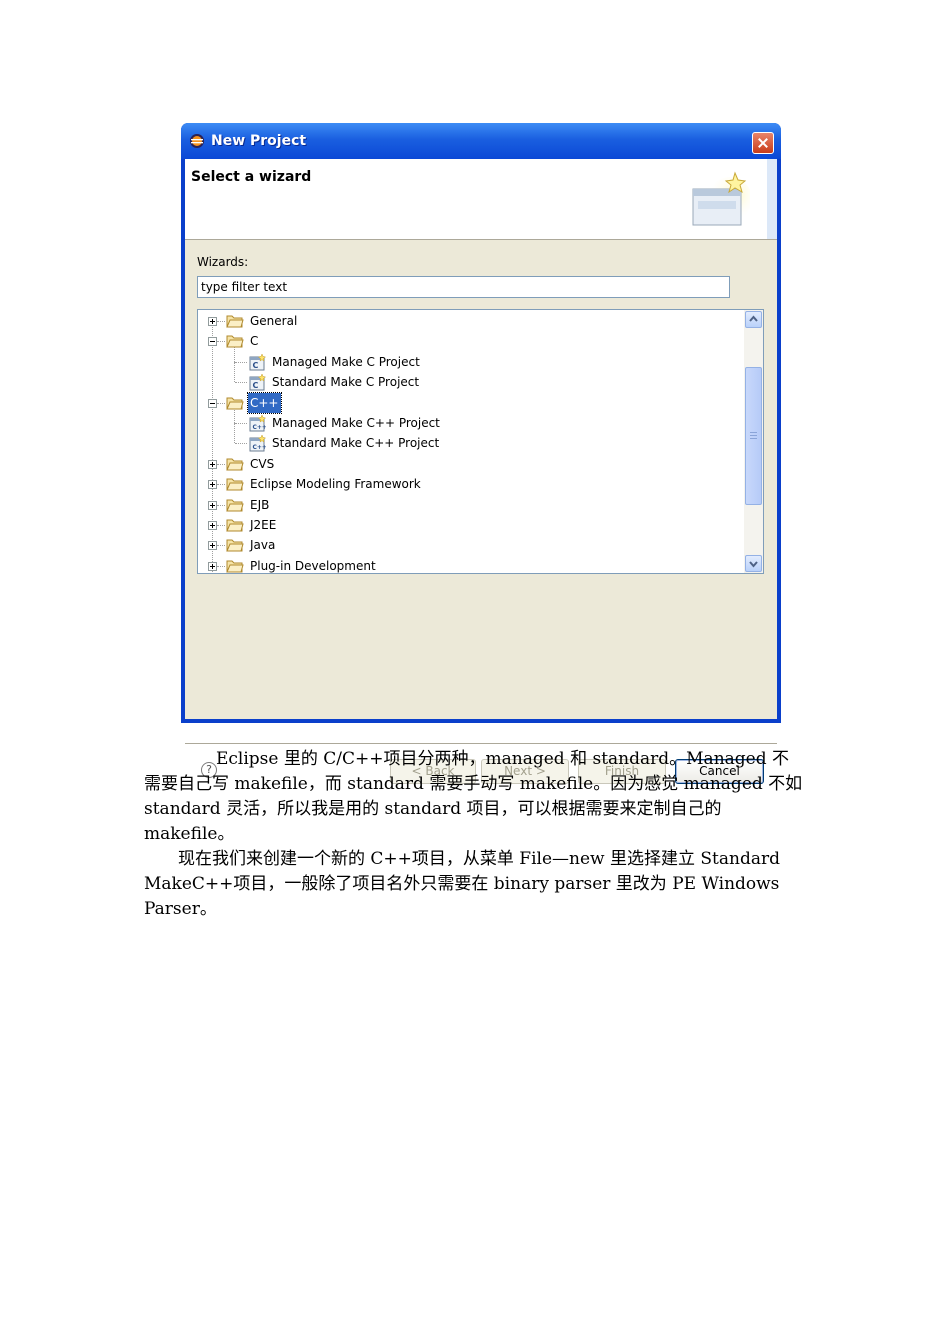  I want to click on tree-item-label: CVS, so click(262, 463).